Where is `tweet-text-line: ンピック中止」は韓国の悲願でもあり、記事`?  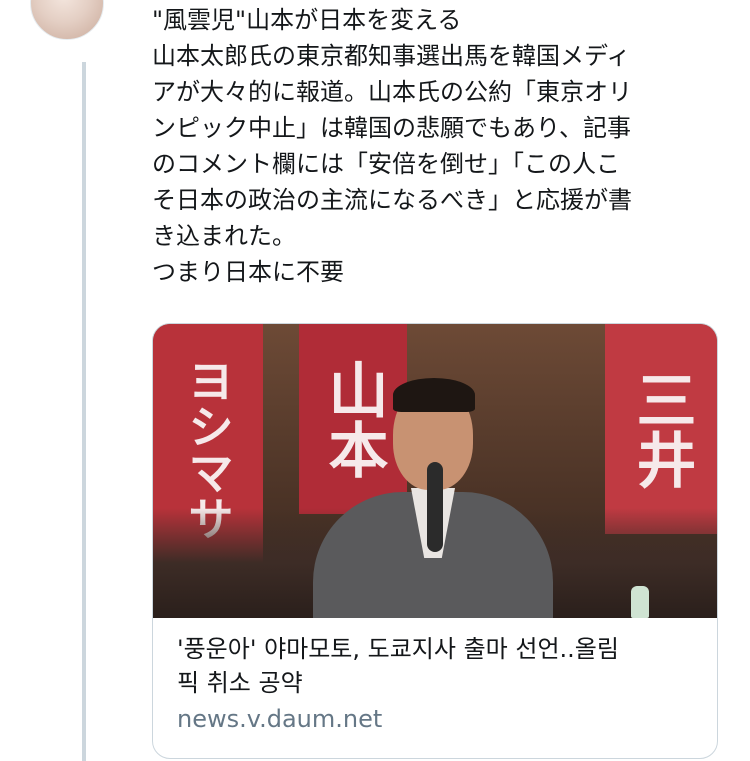
tweet-text-line: ンピック中止」は韓国の悲願でもあり、記事 is located at coordinates (392, 128).